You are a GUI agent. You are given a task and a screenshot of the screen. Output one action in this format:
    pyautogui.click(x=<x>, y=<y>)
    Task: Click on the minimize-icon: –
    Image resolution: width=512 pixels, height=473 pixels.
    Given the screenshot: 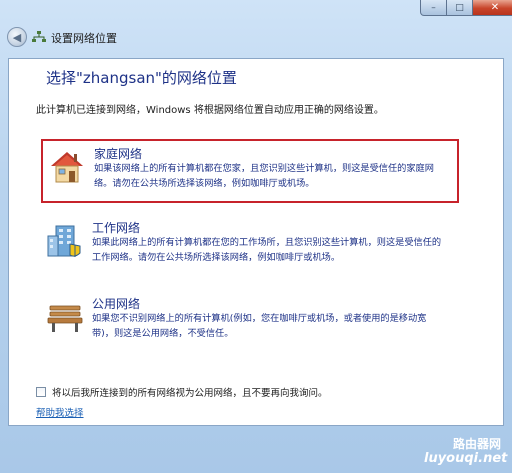 What is the action you would take?
    pyautogui.click(x=433, y=7)
    